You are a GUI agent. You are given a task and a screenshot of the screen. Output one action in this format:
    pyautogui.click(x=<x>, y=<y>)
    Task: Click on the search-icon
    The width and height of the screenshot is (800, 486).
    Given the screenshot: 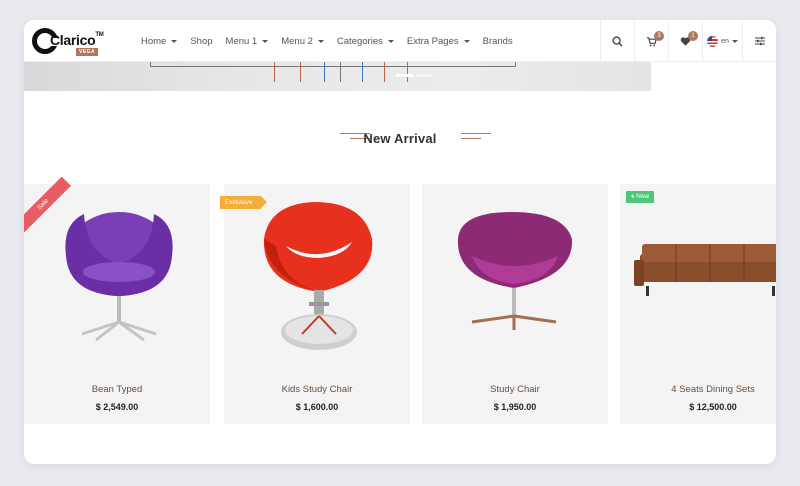 What is the action you would take?
    pyautogui.click(x=617, y=41)
    